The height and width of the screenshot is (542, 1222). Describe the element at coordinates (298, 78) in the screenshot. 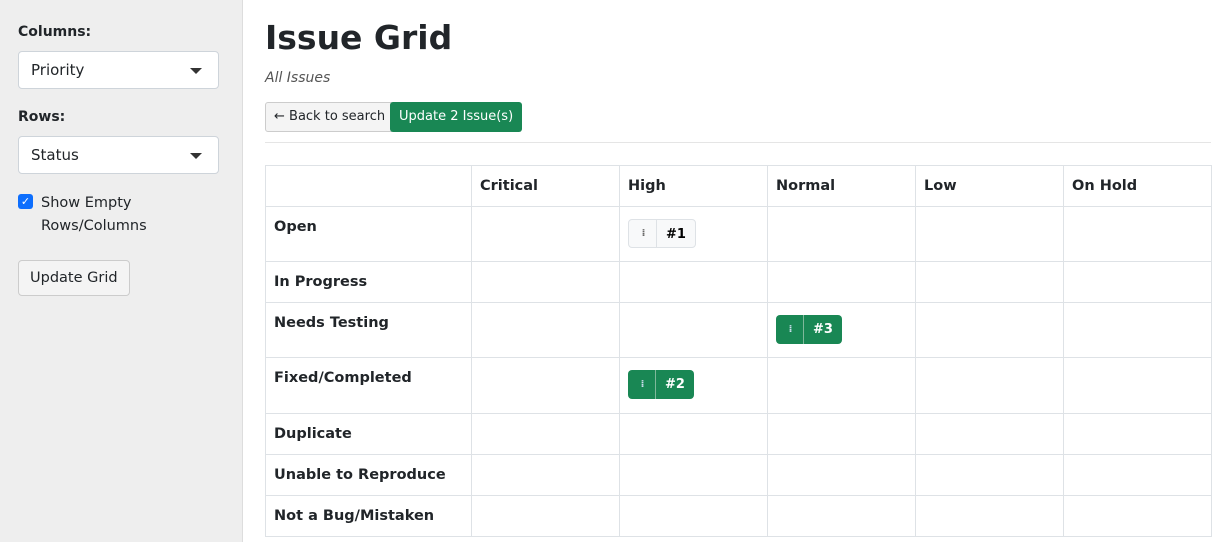

I see `page-subtitle: All Issues` at that location.